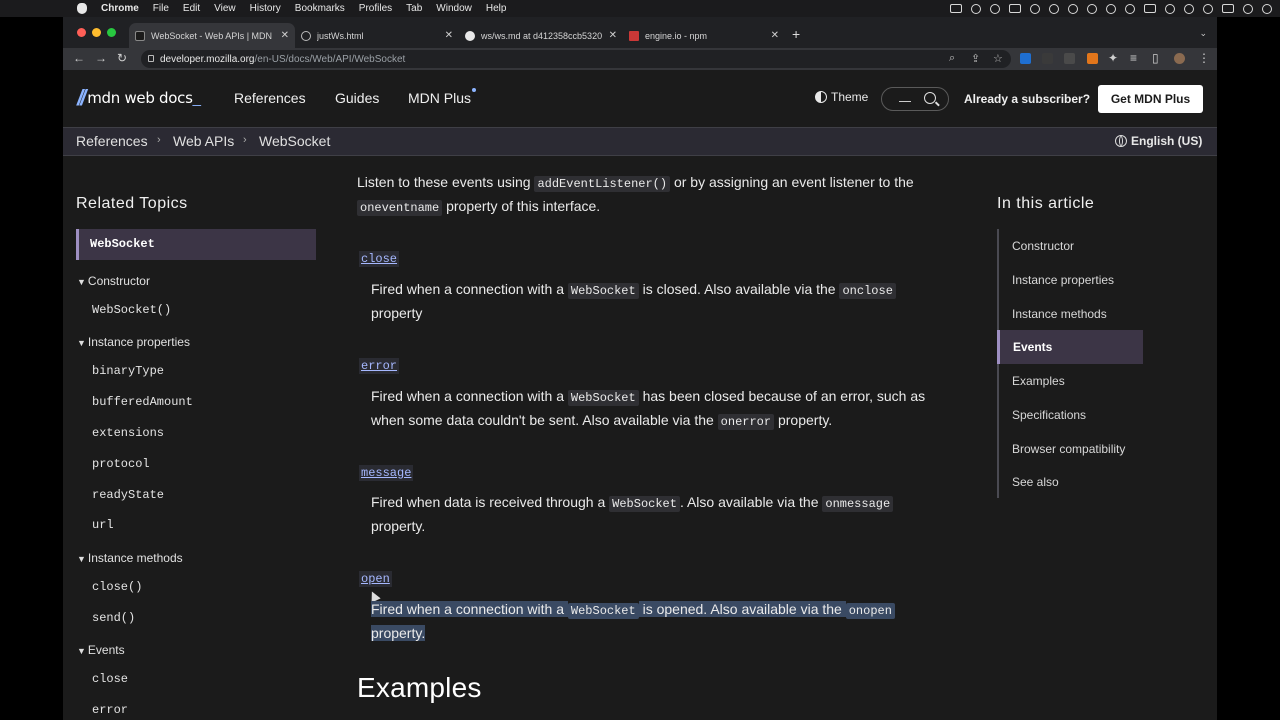 The image size is (1280, 720). Describe the element at coordinates (225, 8) in the screenshot. I see `menu-view: View` at that location.